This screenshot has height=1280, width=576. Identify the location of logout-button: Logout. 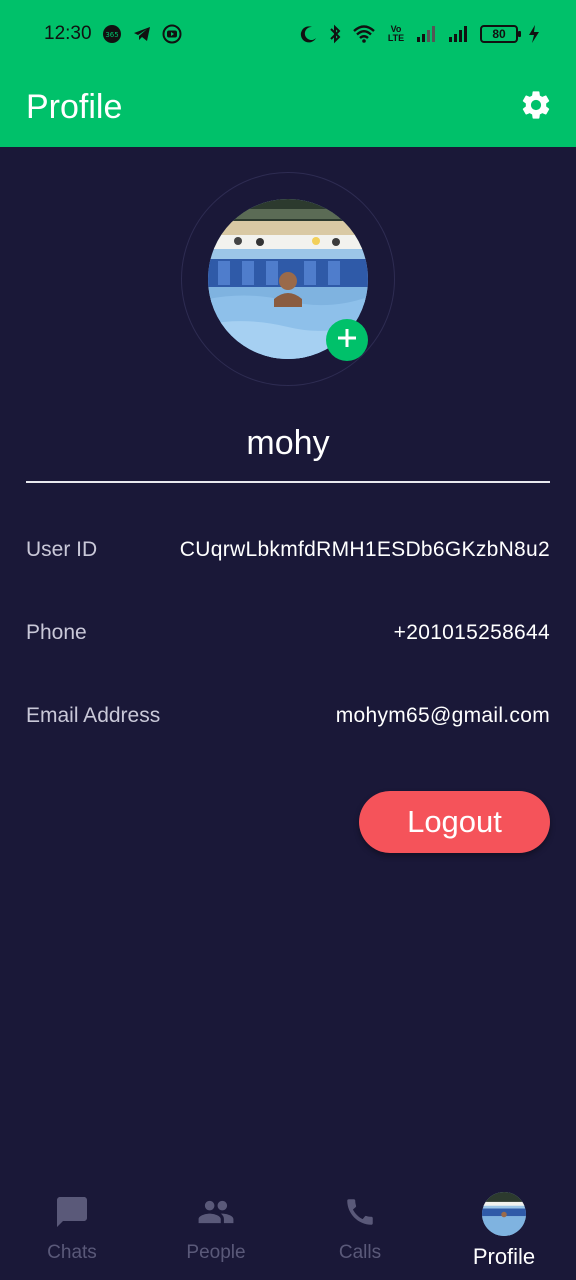
(454, 822).